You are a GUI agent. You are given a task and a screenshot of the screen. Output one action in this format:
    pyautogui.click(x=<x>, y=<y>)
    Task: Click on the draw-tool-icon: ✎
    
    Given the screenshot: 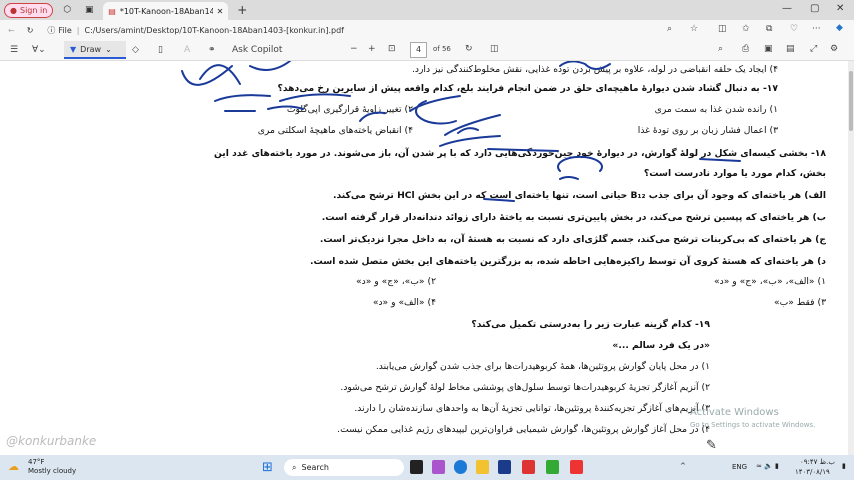 What is the action you would take?
    pyautogui.click(x=711, y=445)
    